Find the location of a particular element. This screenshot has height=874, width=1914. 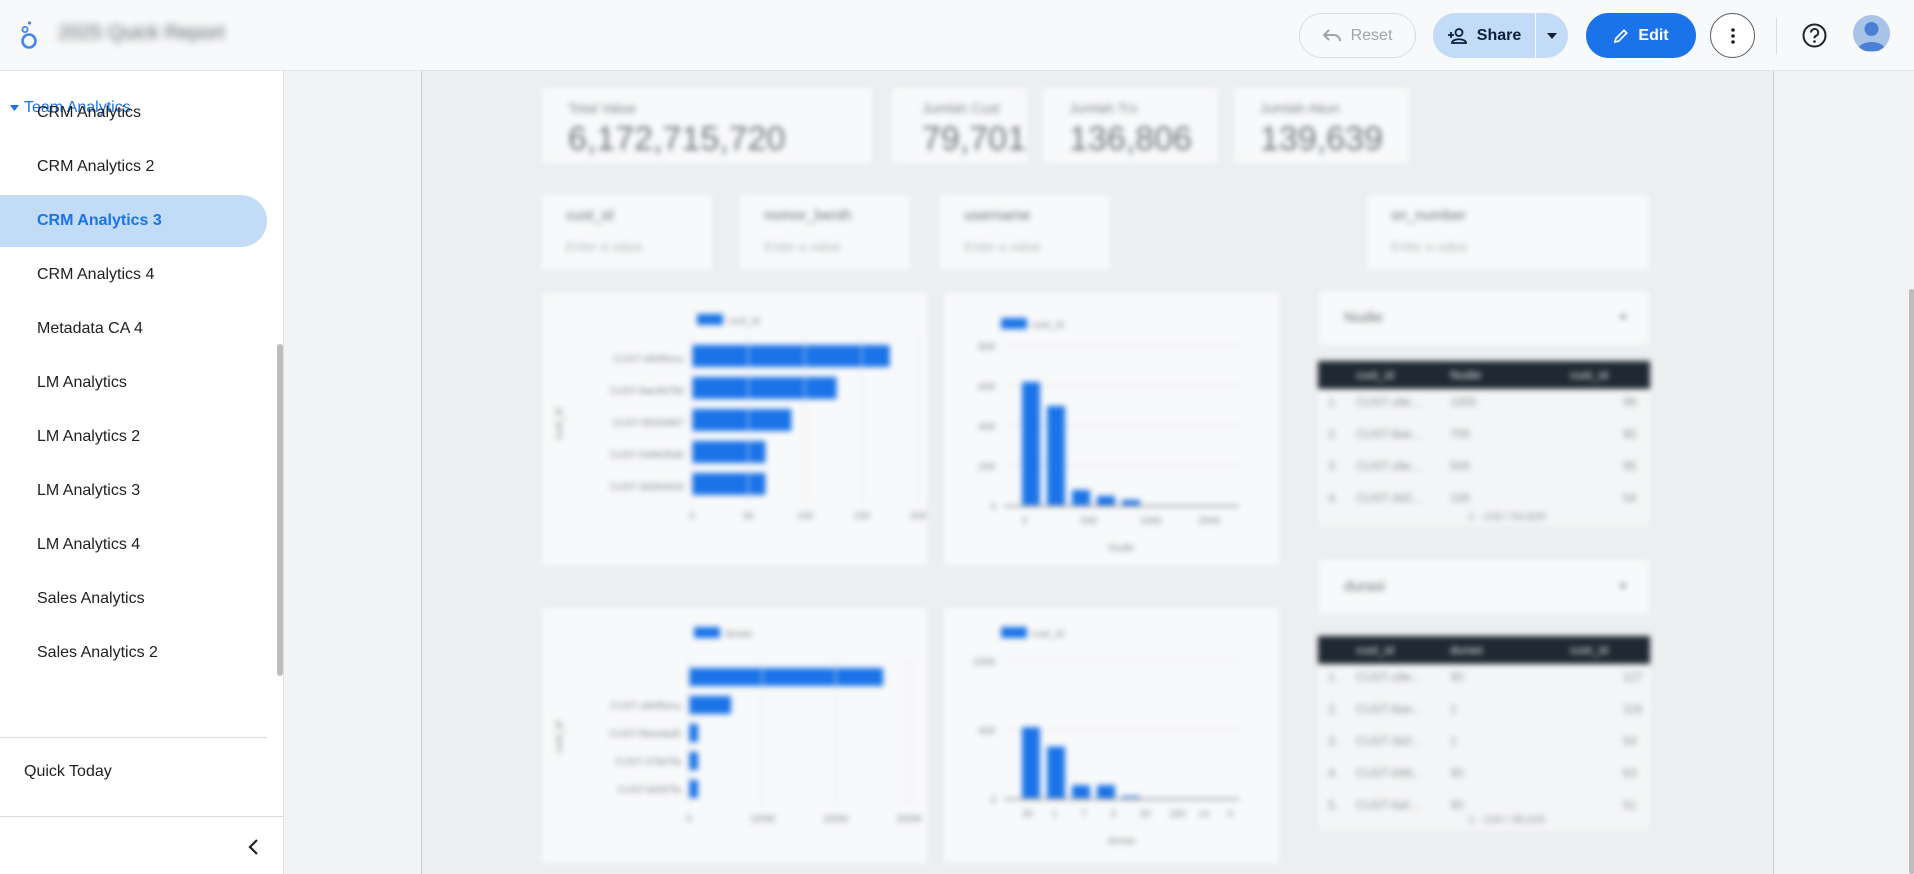

sidebar-item-crm-analytics: CRM Analytics is located at coordinates (133, 113).